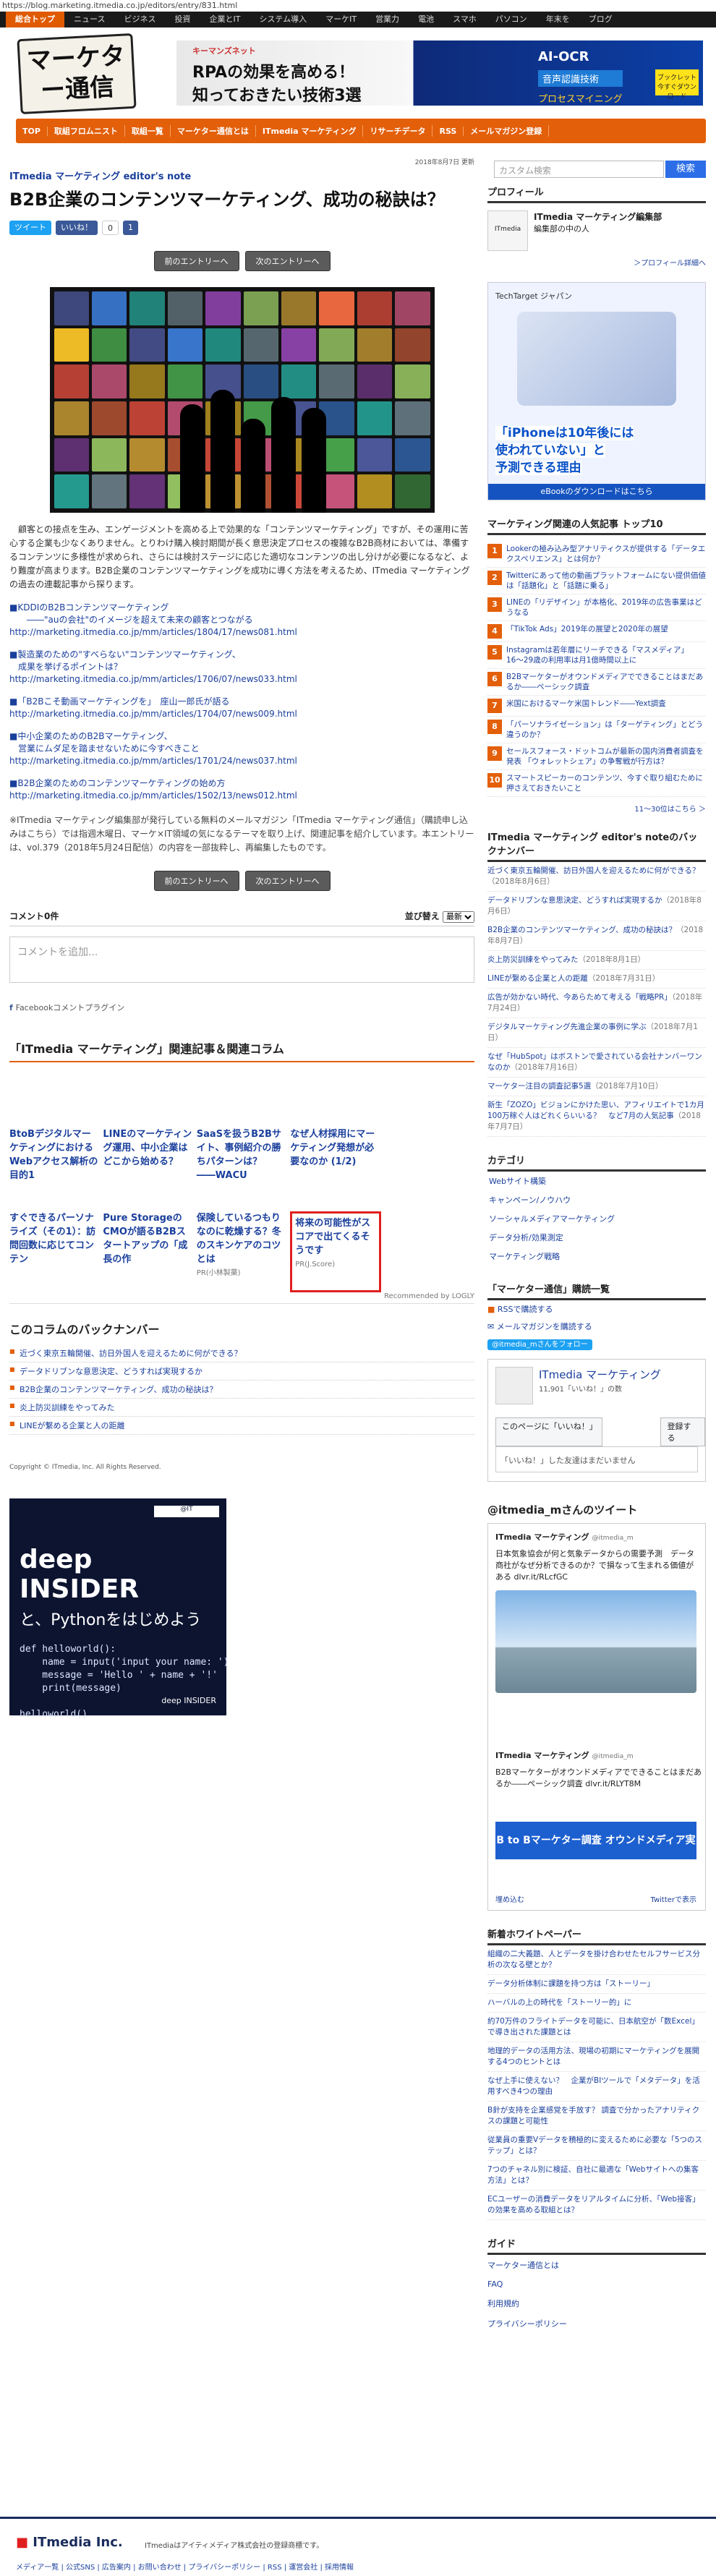 The width and height of the screenshot is (716, 2576). I want to click on prev-entry-button: 前のエントリーへ, so click(196, 881).